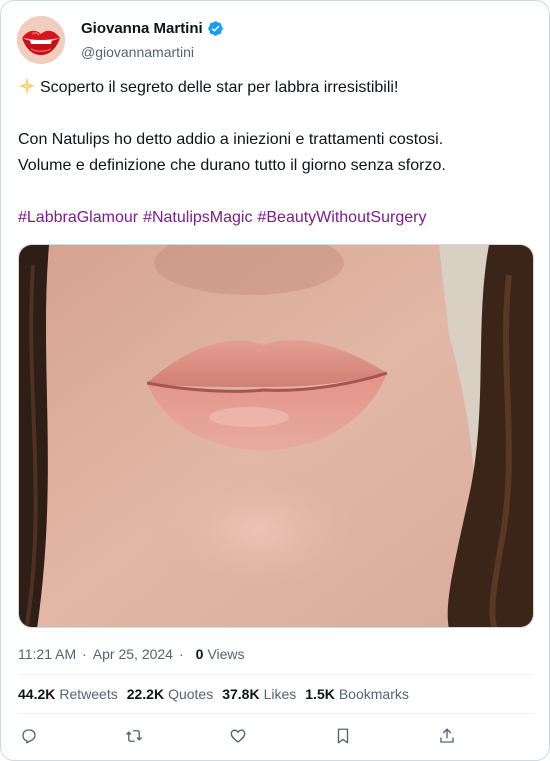 The height and width of the screenshot is (761, 550). Describe the element at coordinates (142, 28) in the screenshot. I see `author-name: Giovanna Martini` at that location.